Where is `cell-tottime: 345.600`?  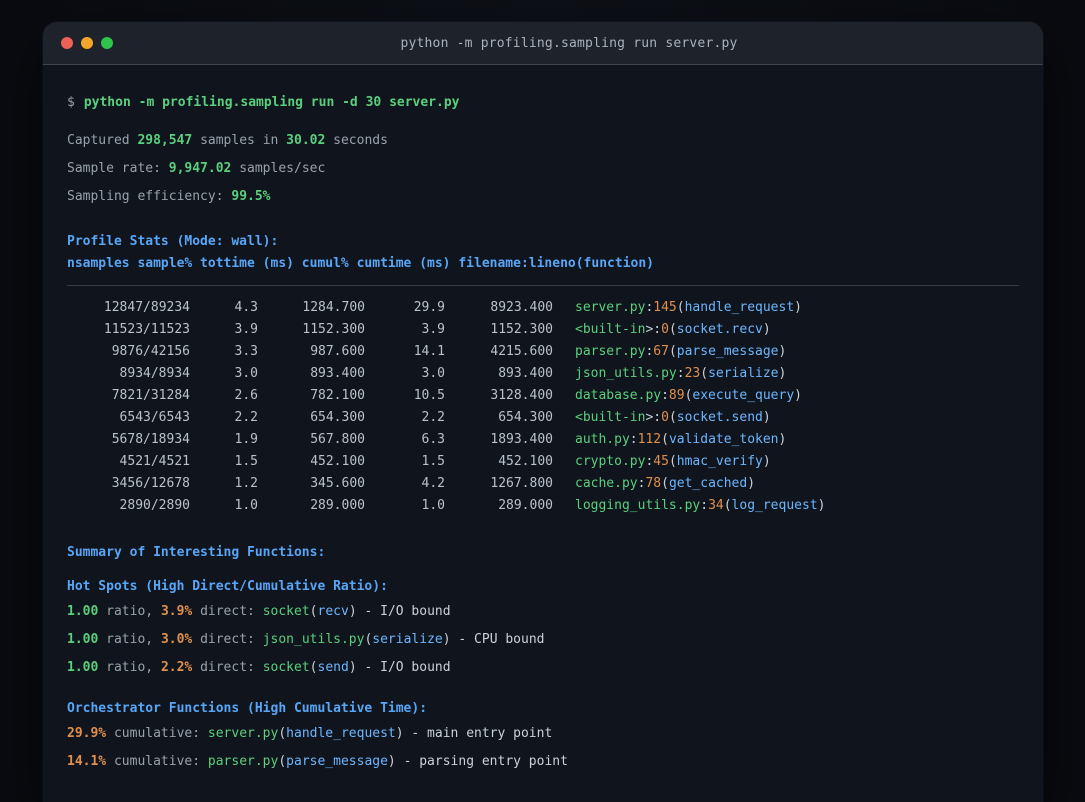
cell-tottime: 345.600 is located at coordinates (337, 483).